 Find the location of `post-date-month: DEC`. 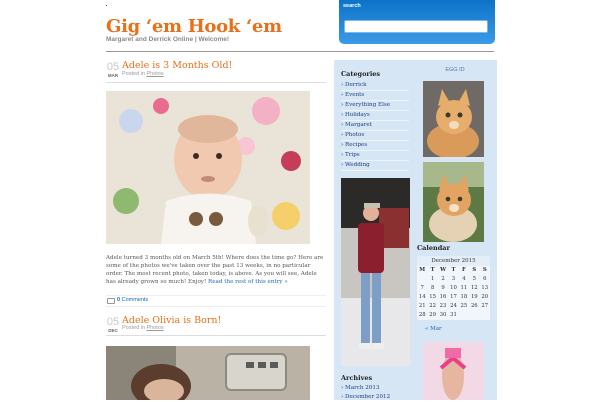

post-date-month: DEC is located at coordinates (113, 330).